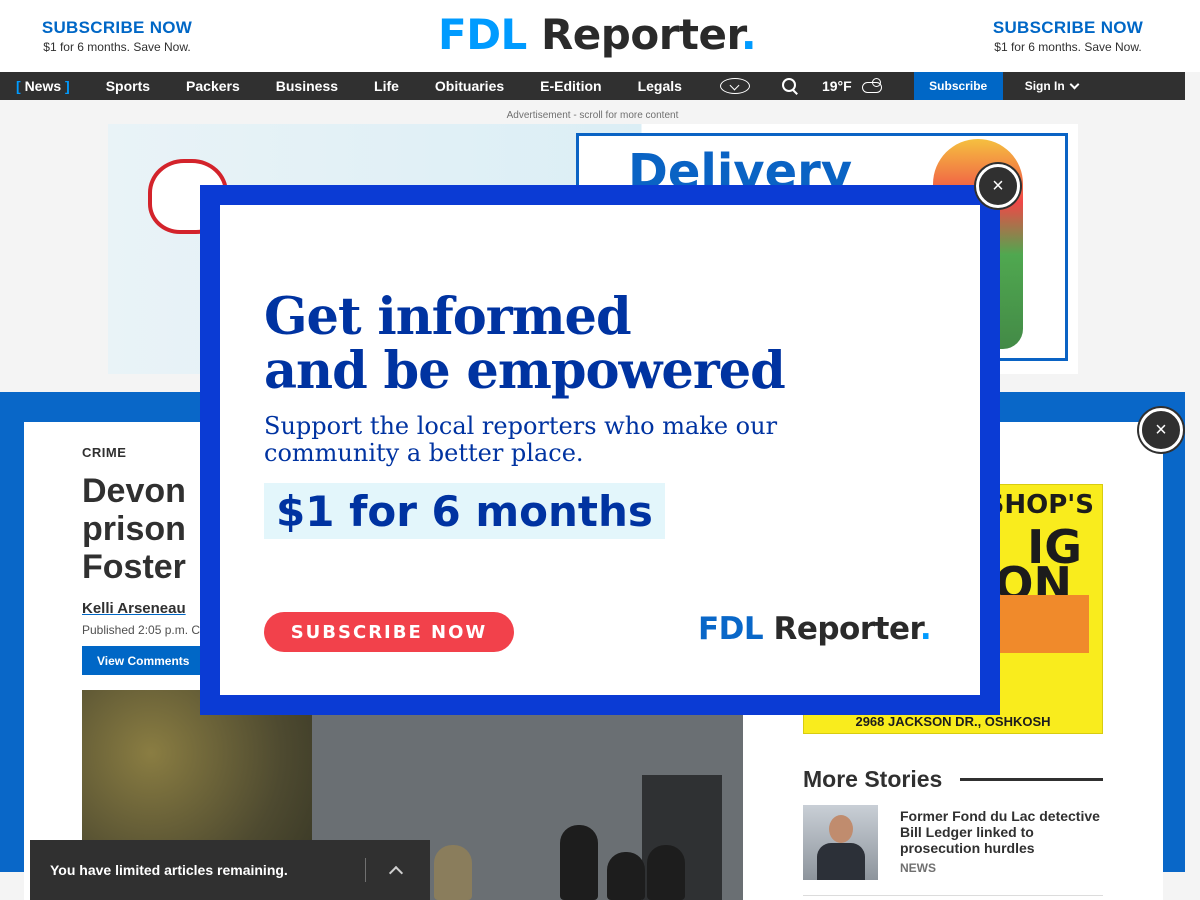  I want to click on modal-title: Get informed and be empowered, so click(525, 344).